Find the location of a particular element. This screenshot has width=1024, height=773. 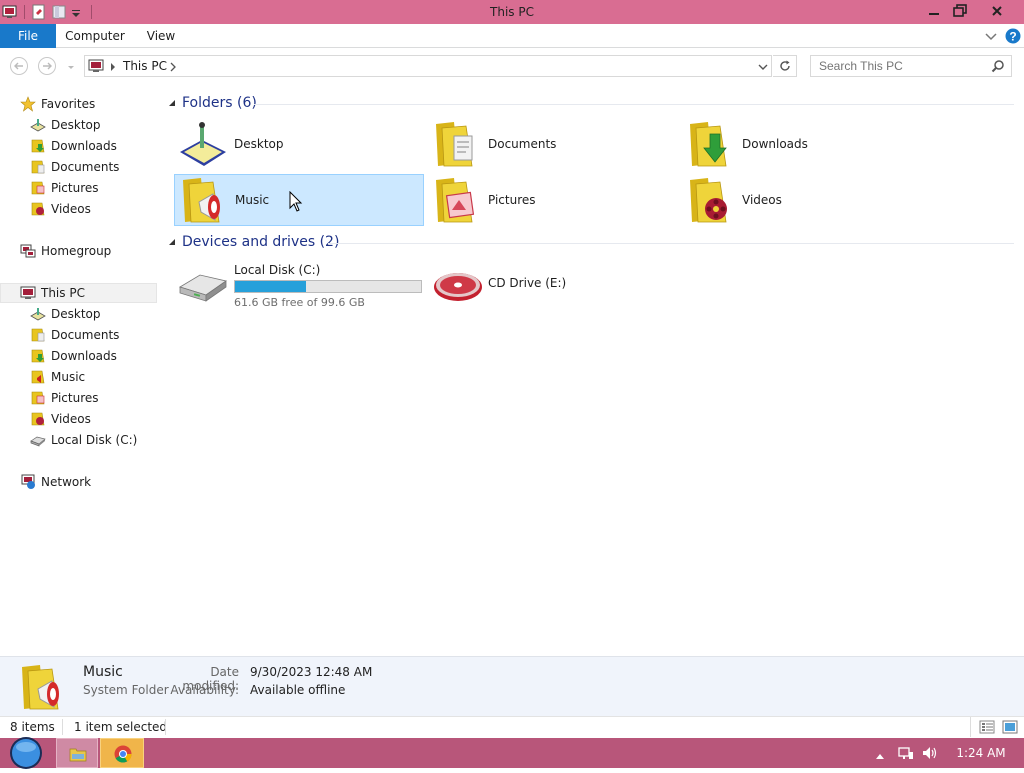

search-icon is located at coordinates (998, 66).